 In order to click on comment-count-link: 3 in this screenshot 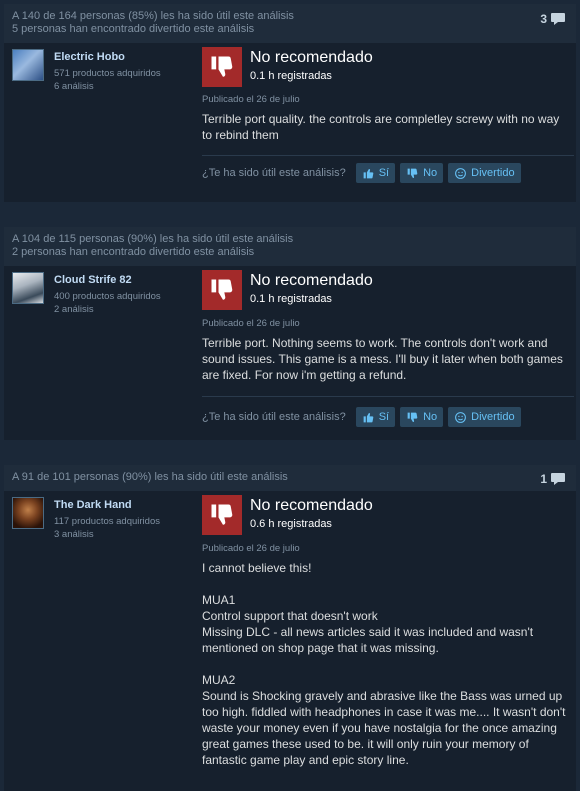, I will do `click(553, 19)`.